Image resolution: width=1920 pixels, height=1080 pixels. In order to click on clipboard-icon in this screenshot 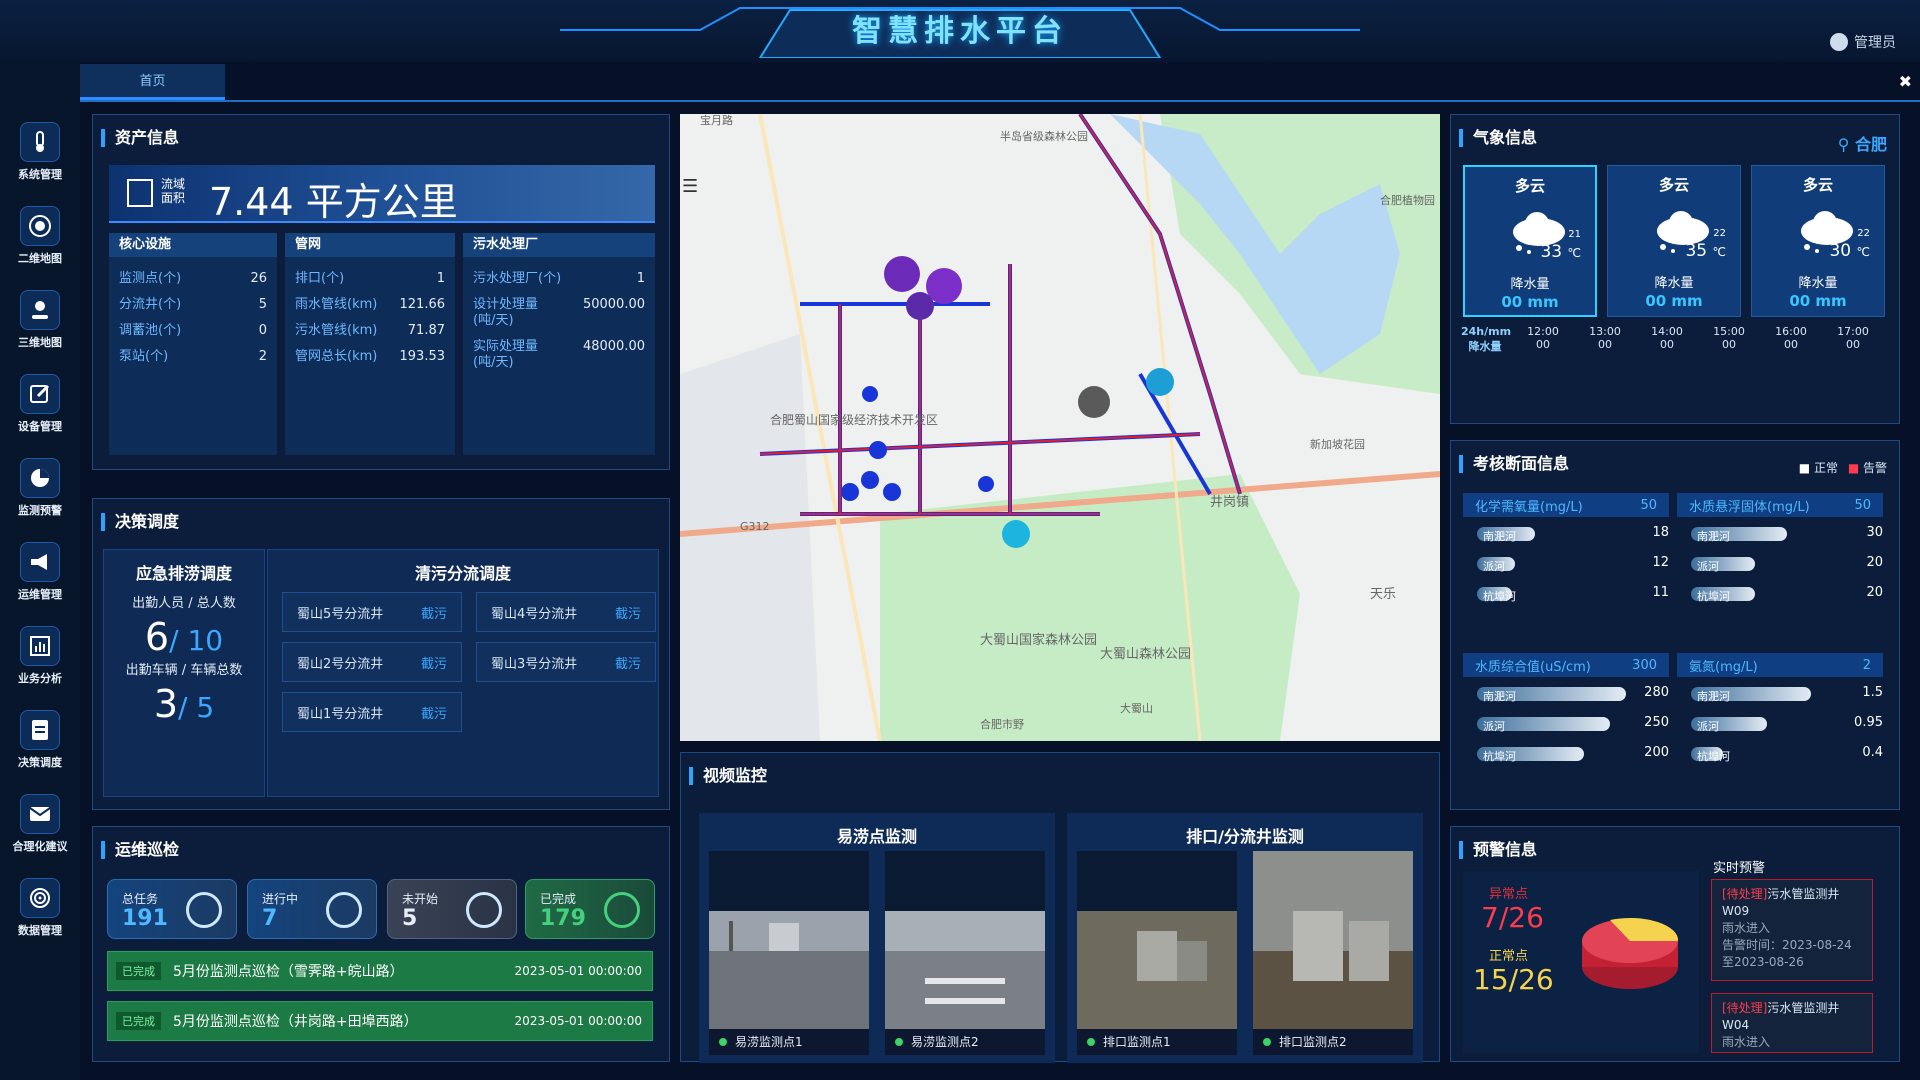, I will do `click(204, 910)`.